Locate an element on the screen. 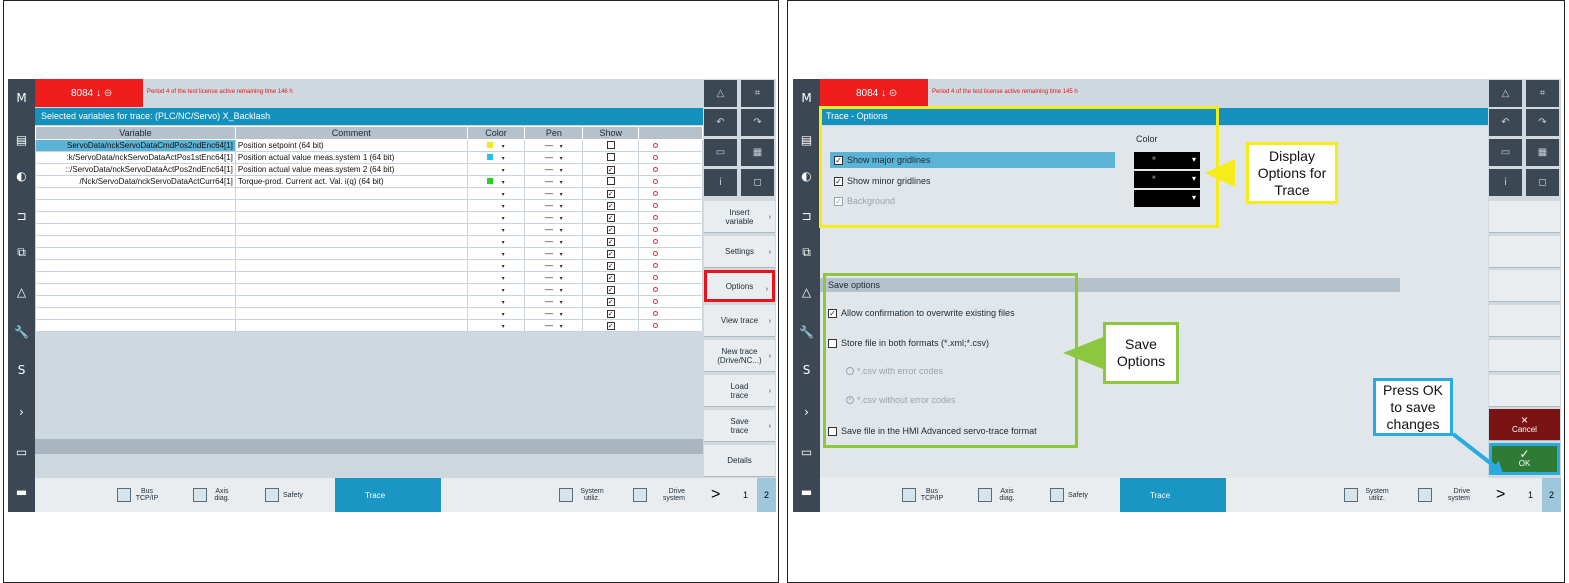 This screenshot has height=583, width=1569. options-button: Options › is located at coordinates (739, 286).